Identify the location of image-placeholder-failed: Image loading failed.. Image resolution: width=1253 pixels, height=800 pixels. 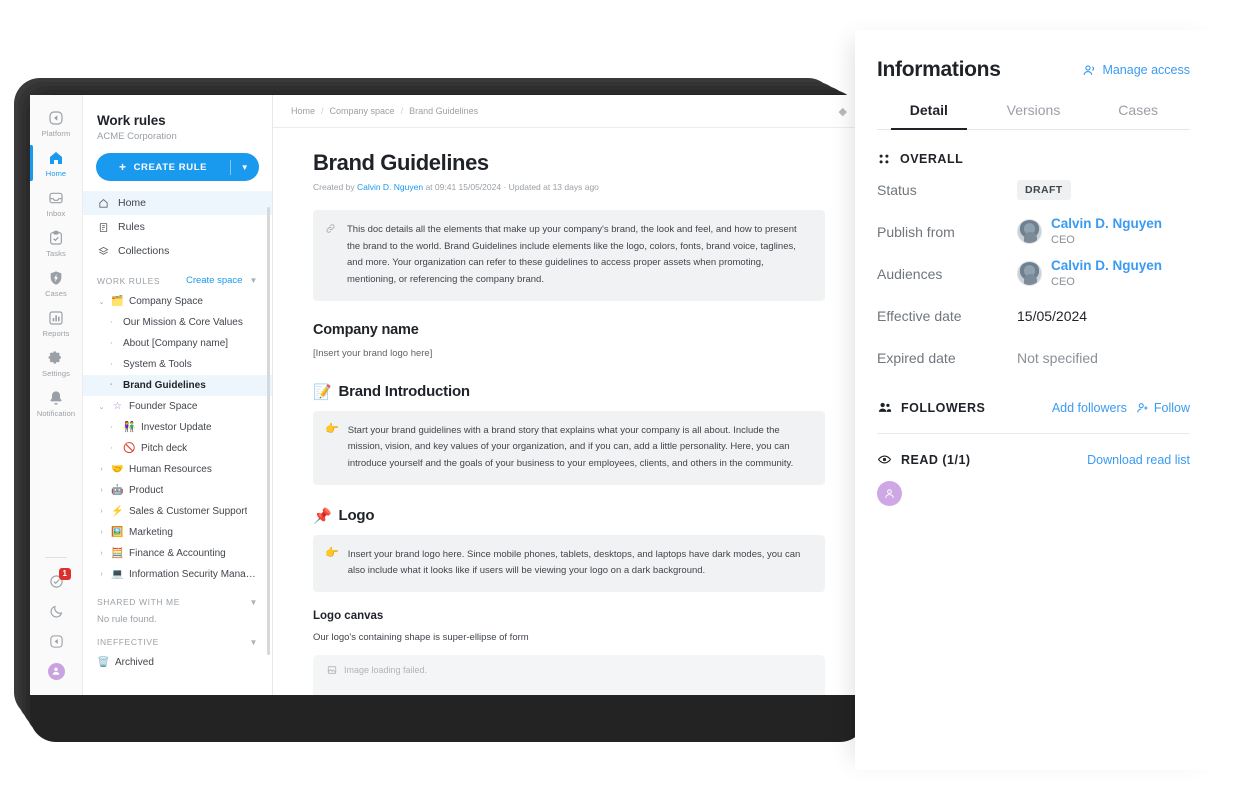
(569, 675).